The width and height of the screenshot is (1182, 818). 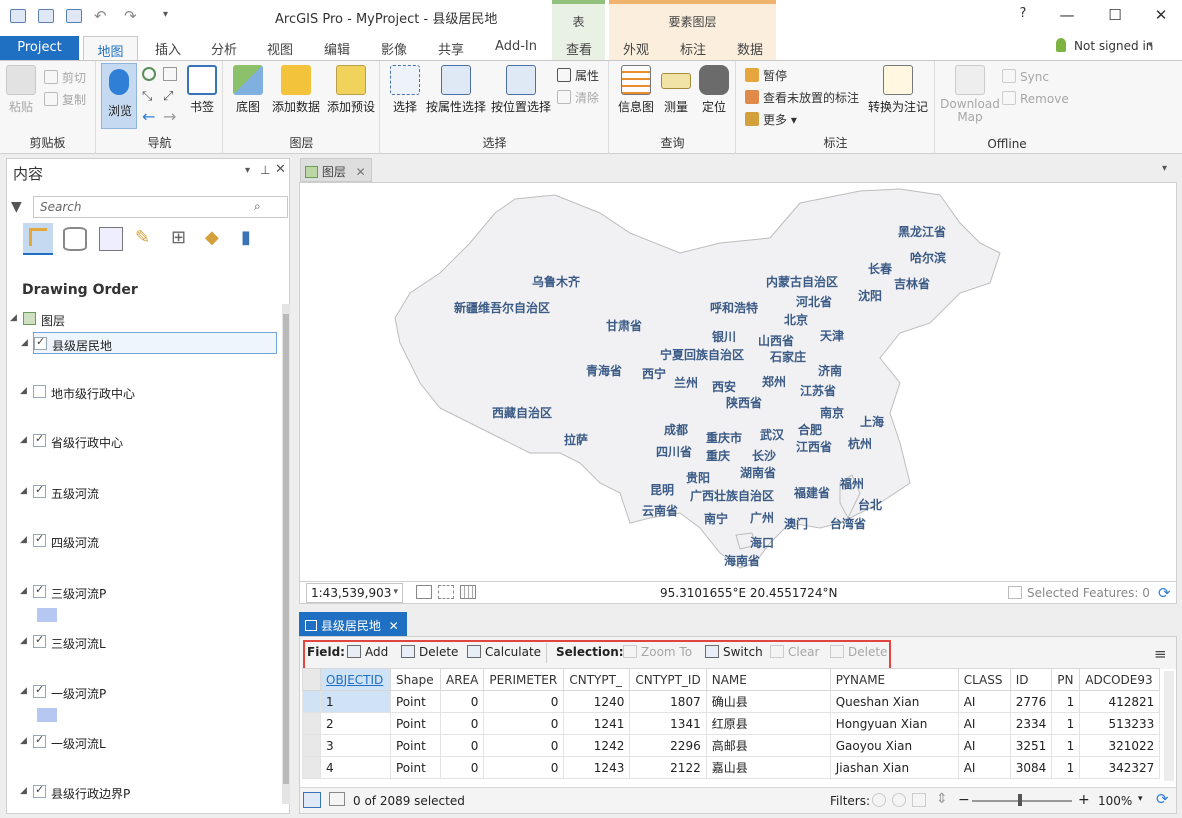 What do you see at coordinates (202, 90) in the screenshot?
I see `bookmarks-button: 书签` at bounding box center [202, 90].